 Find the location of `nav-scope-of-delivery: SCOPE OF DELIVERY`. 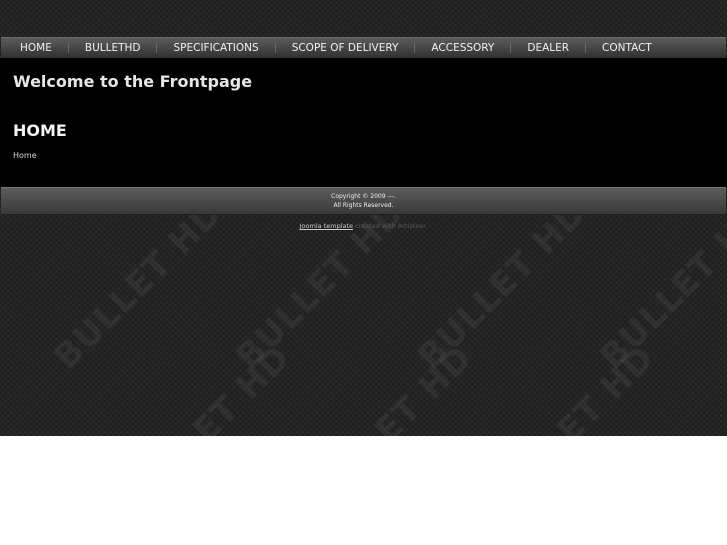

nav-scope-of-delivery: SCOPE OF DELIVERY is located at coordinates (345, 48).